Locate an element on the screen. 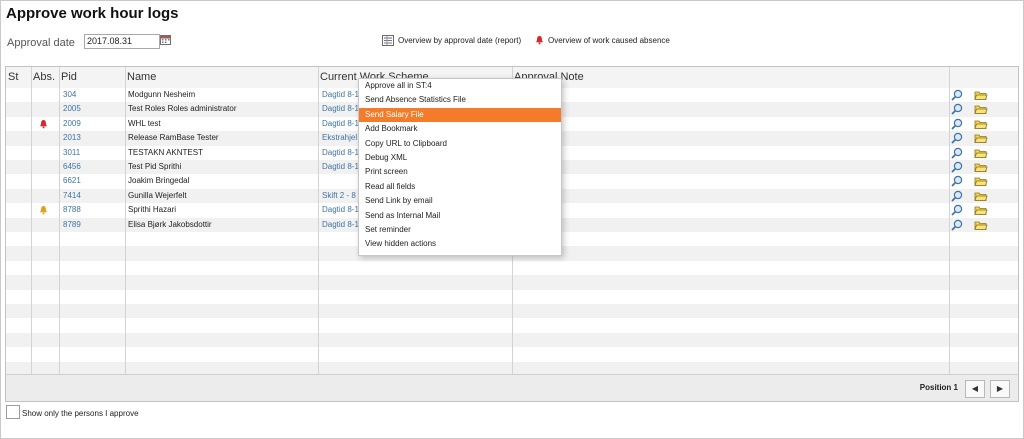 This screenshot has height=439, width=1024. pid-link: 8788 is located at coordinates (93, 210).